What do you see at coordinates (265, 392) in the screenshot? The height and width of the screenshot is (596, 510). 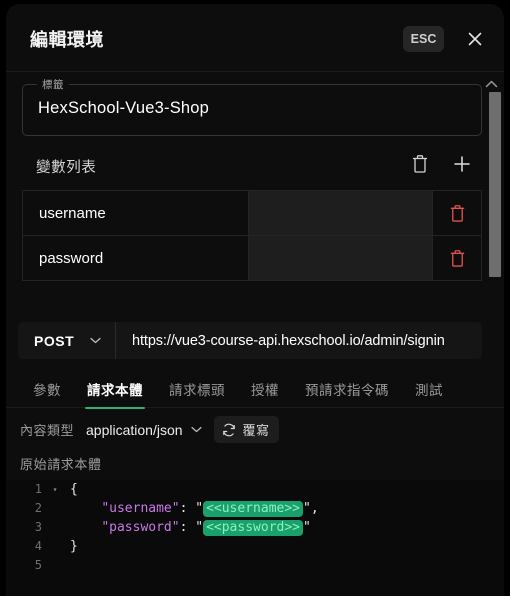 I see `tab-authorization: 授權` at bounding box center [265, 392].